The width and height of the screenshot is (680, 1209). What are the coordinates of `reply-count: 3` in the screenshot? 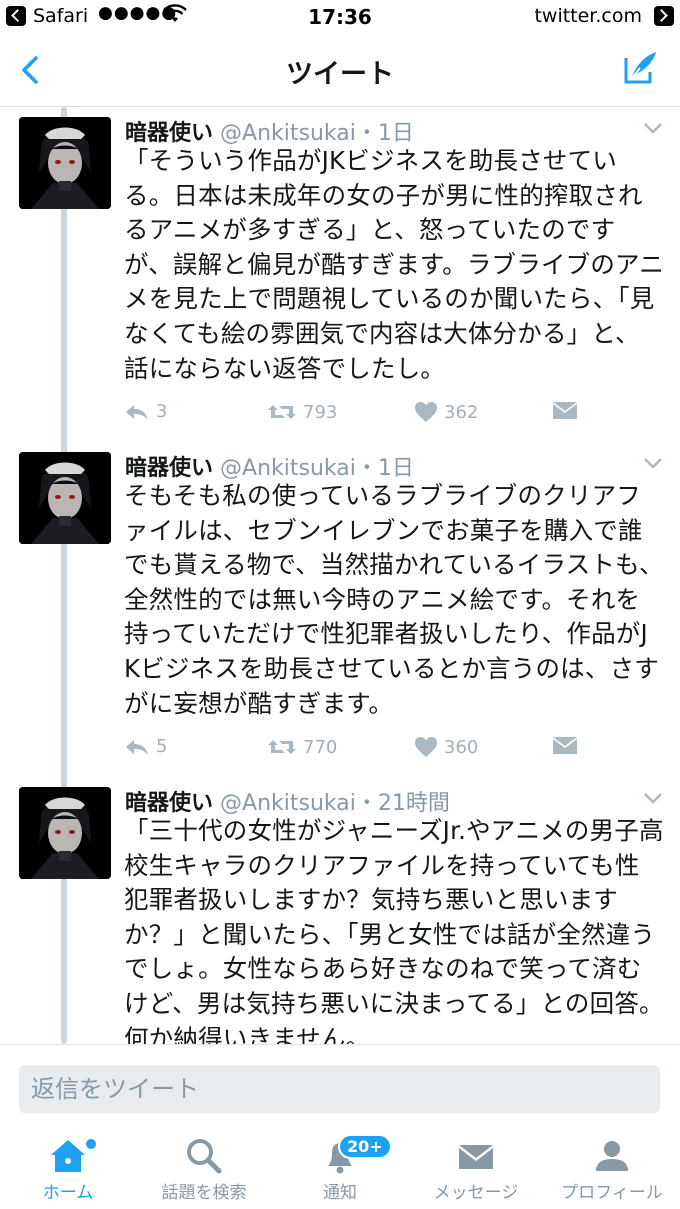 It's located at (162, 411).